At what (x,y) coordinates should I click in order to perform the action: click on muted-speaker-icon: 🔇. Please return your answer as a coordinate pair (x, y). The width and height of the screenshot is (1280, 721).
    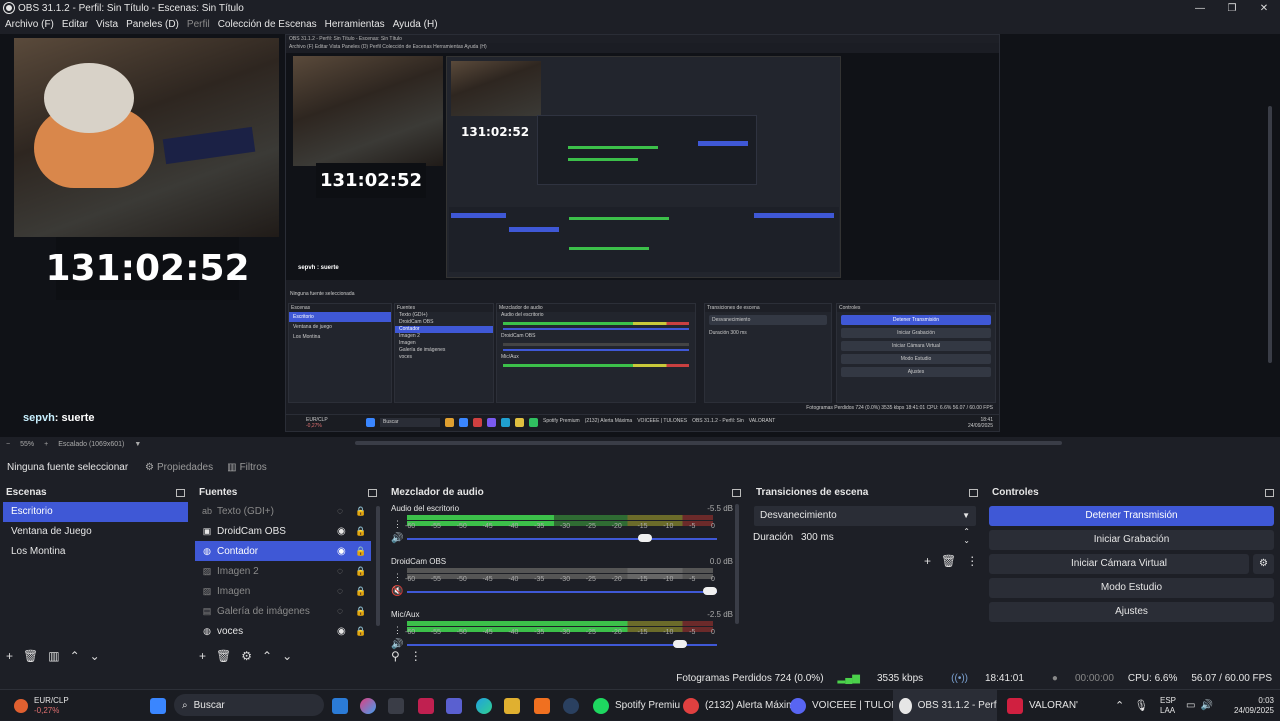
    Looking at the image, I should click on (397, 591).